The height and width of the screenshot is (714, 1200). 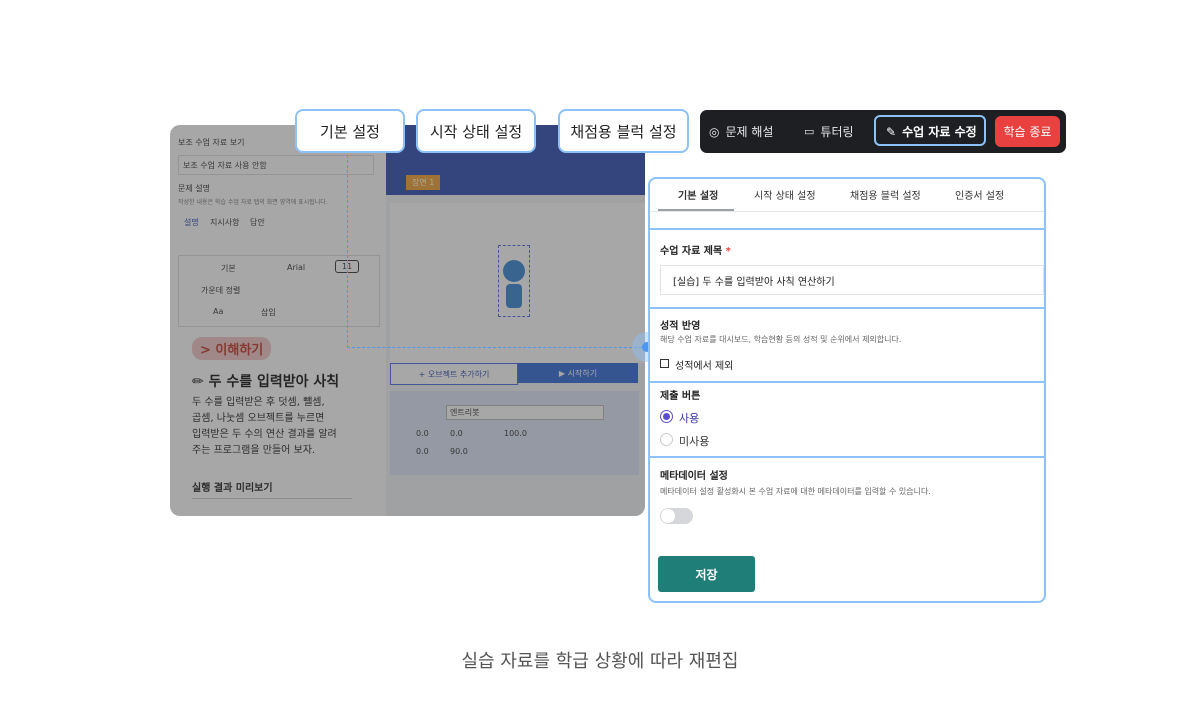 I want to click on title-input: [실습] 두 수를 입력받아 사칙 연산하기, so click(x=852, y=280).